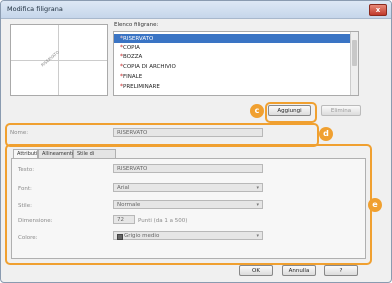 The height and width of the screenshot is (283, 392). I want to click on callout-badge-e: e, so click(375, 205).